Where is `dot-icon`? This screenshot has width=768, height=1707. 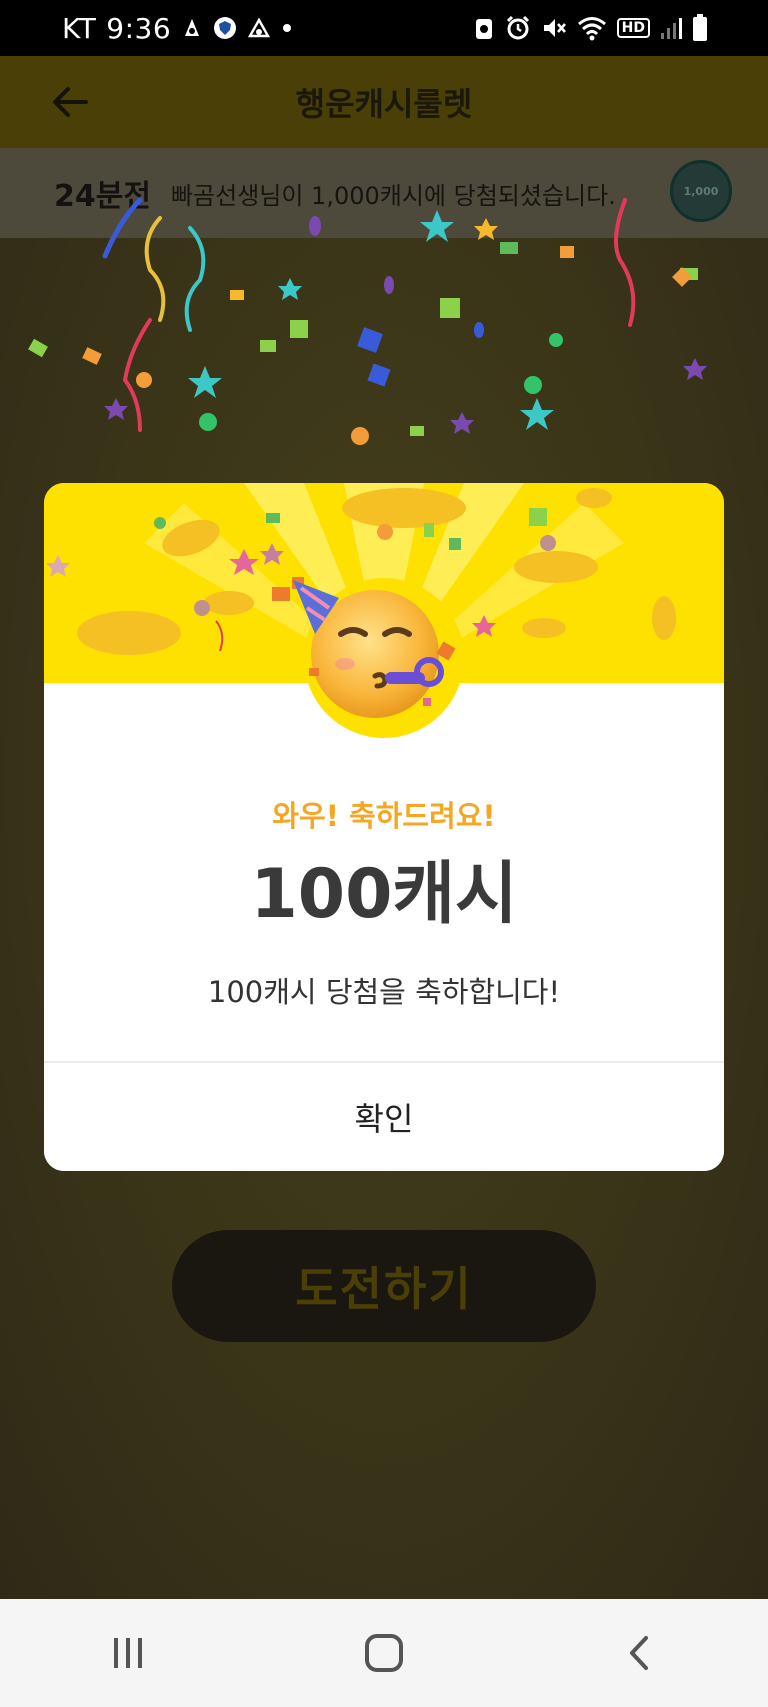
dot-icon is located at coordinates (287, 28).